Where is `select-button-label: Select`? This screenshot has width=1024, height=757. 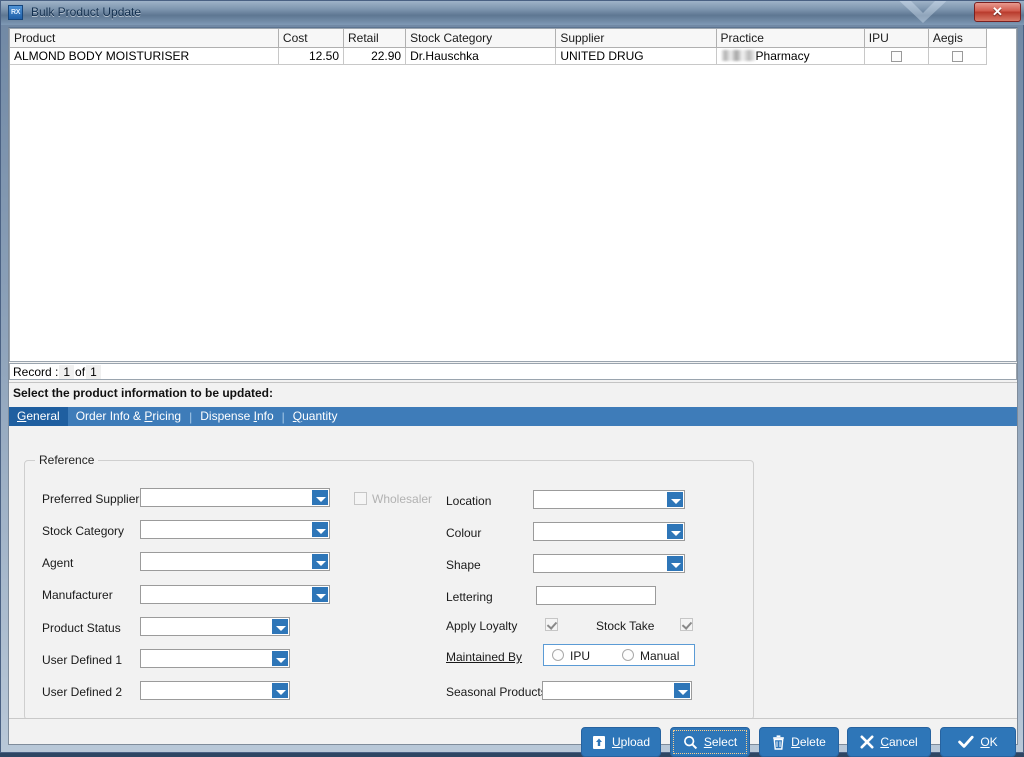
select-button-label: Select is located at coordinates (720, 742).